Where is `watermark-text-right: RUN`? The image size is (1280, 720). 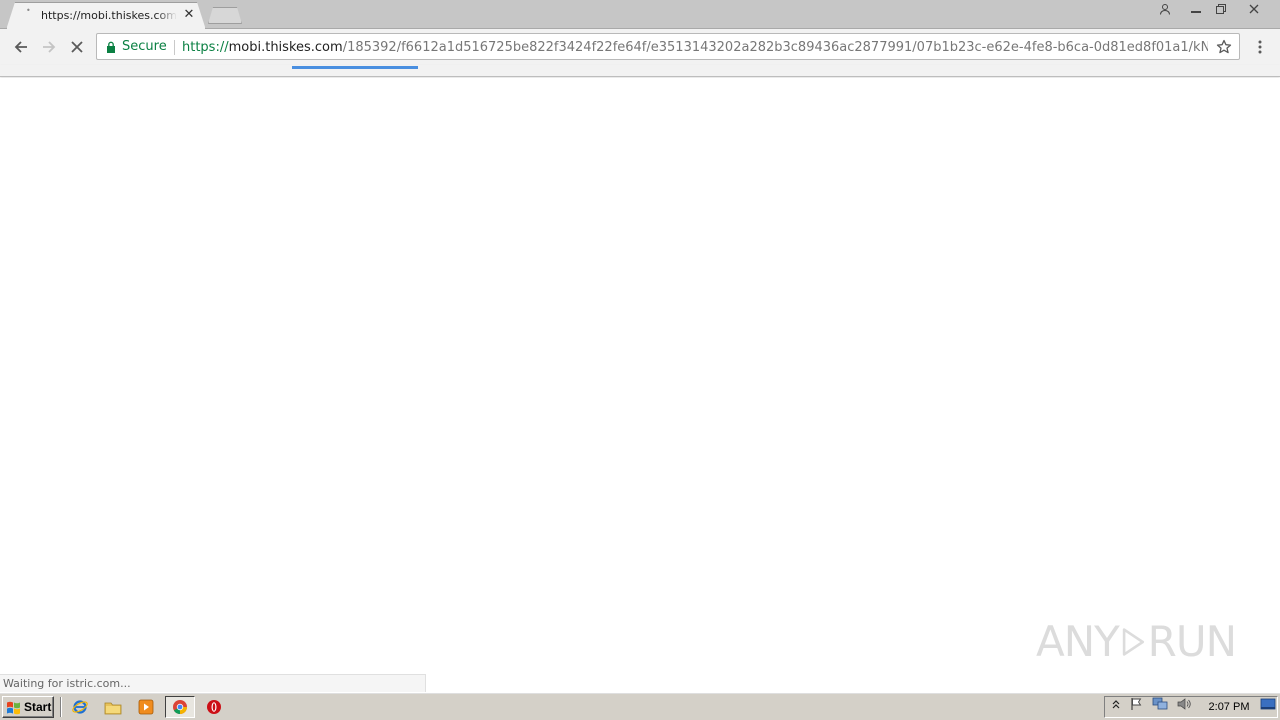
watermark-text-right: RUN is located at coordinates (1192, 641).